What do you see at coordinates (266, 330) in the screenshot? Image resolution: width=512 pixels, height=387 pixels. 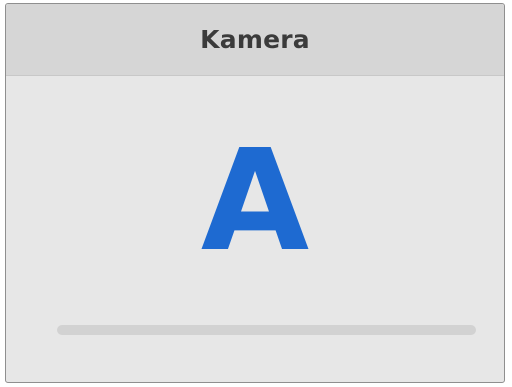 I see `progress-bar` at bounding box center [266, 330].